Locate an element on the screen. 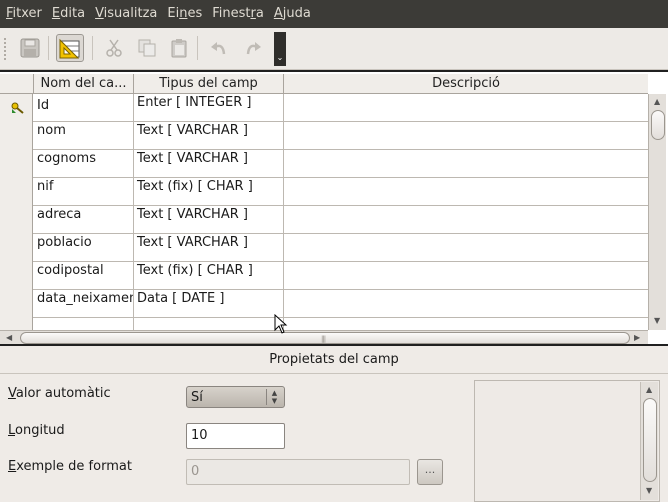 This screenshot has width=668, height=502. auto-value-select: Sí ▲ ▼ is located at coordinates (235, 397).